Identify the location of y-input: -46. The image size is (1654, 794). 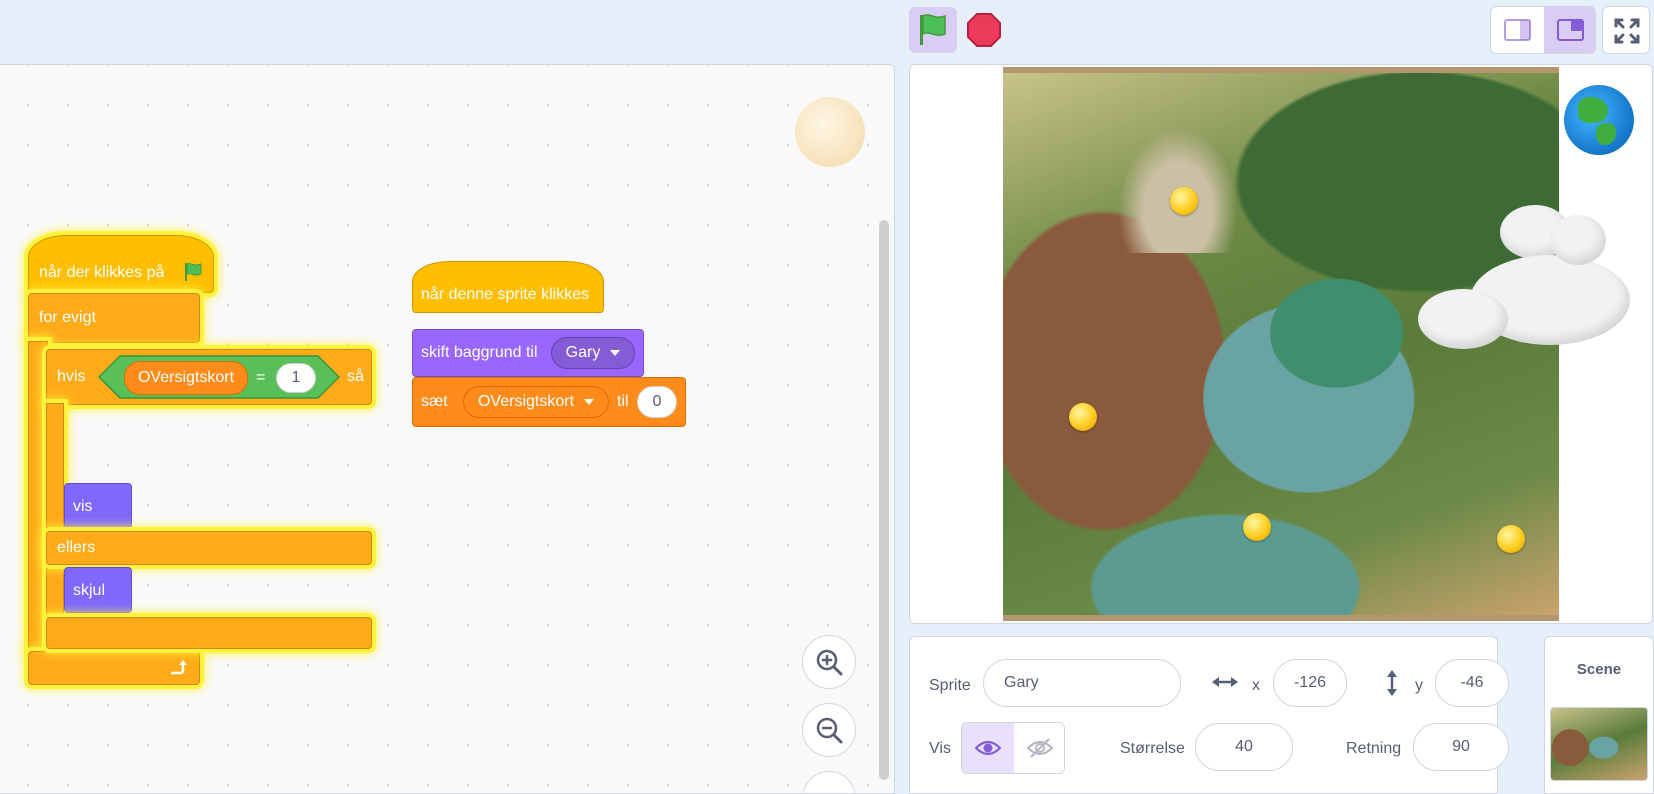
(1472, 683).